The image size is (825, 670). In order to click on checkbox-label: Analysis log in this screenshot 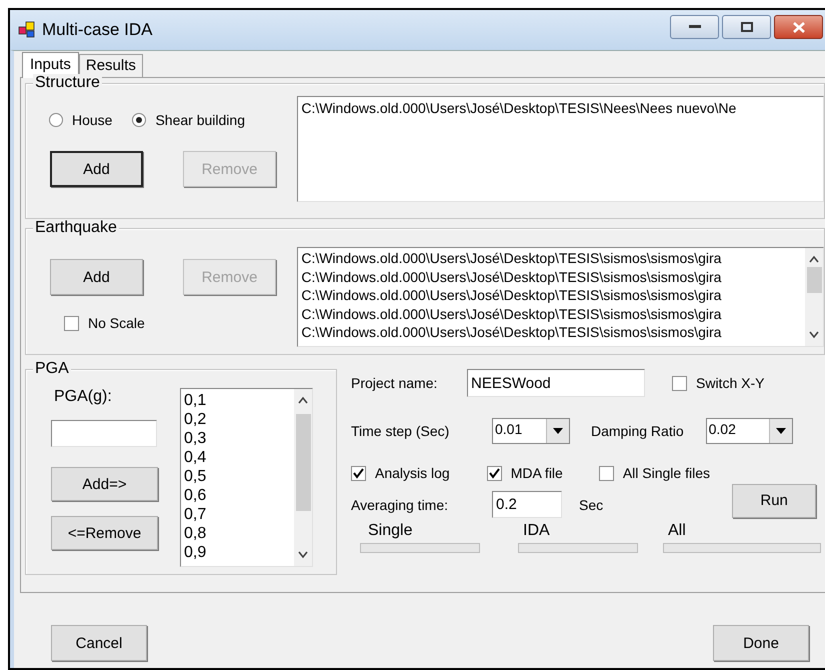, I will do `click(412, 473)`.